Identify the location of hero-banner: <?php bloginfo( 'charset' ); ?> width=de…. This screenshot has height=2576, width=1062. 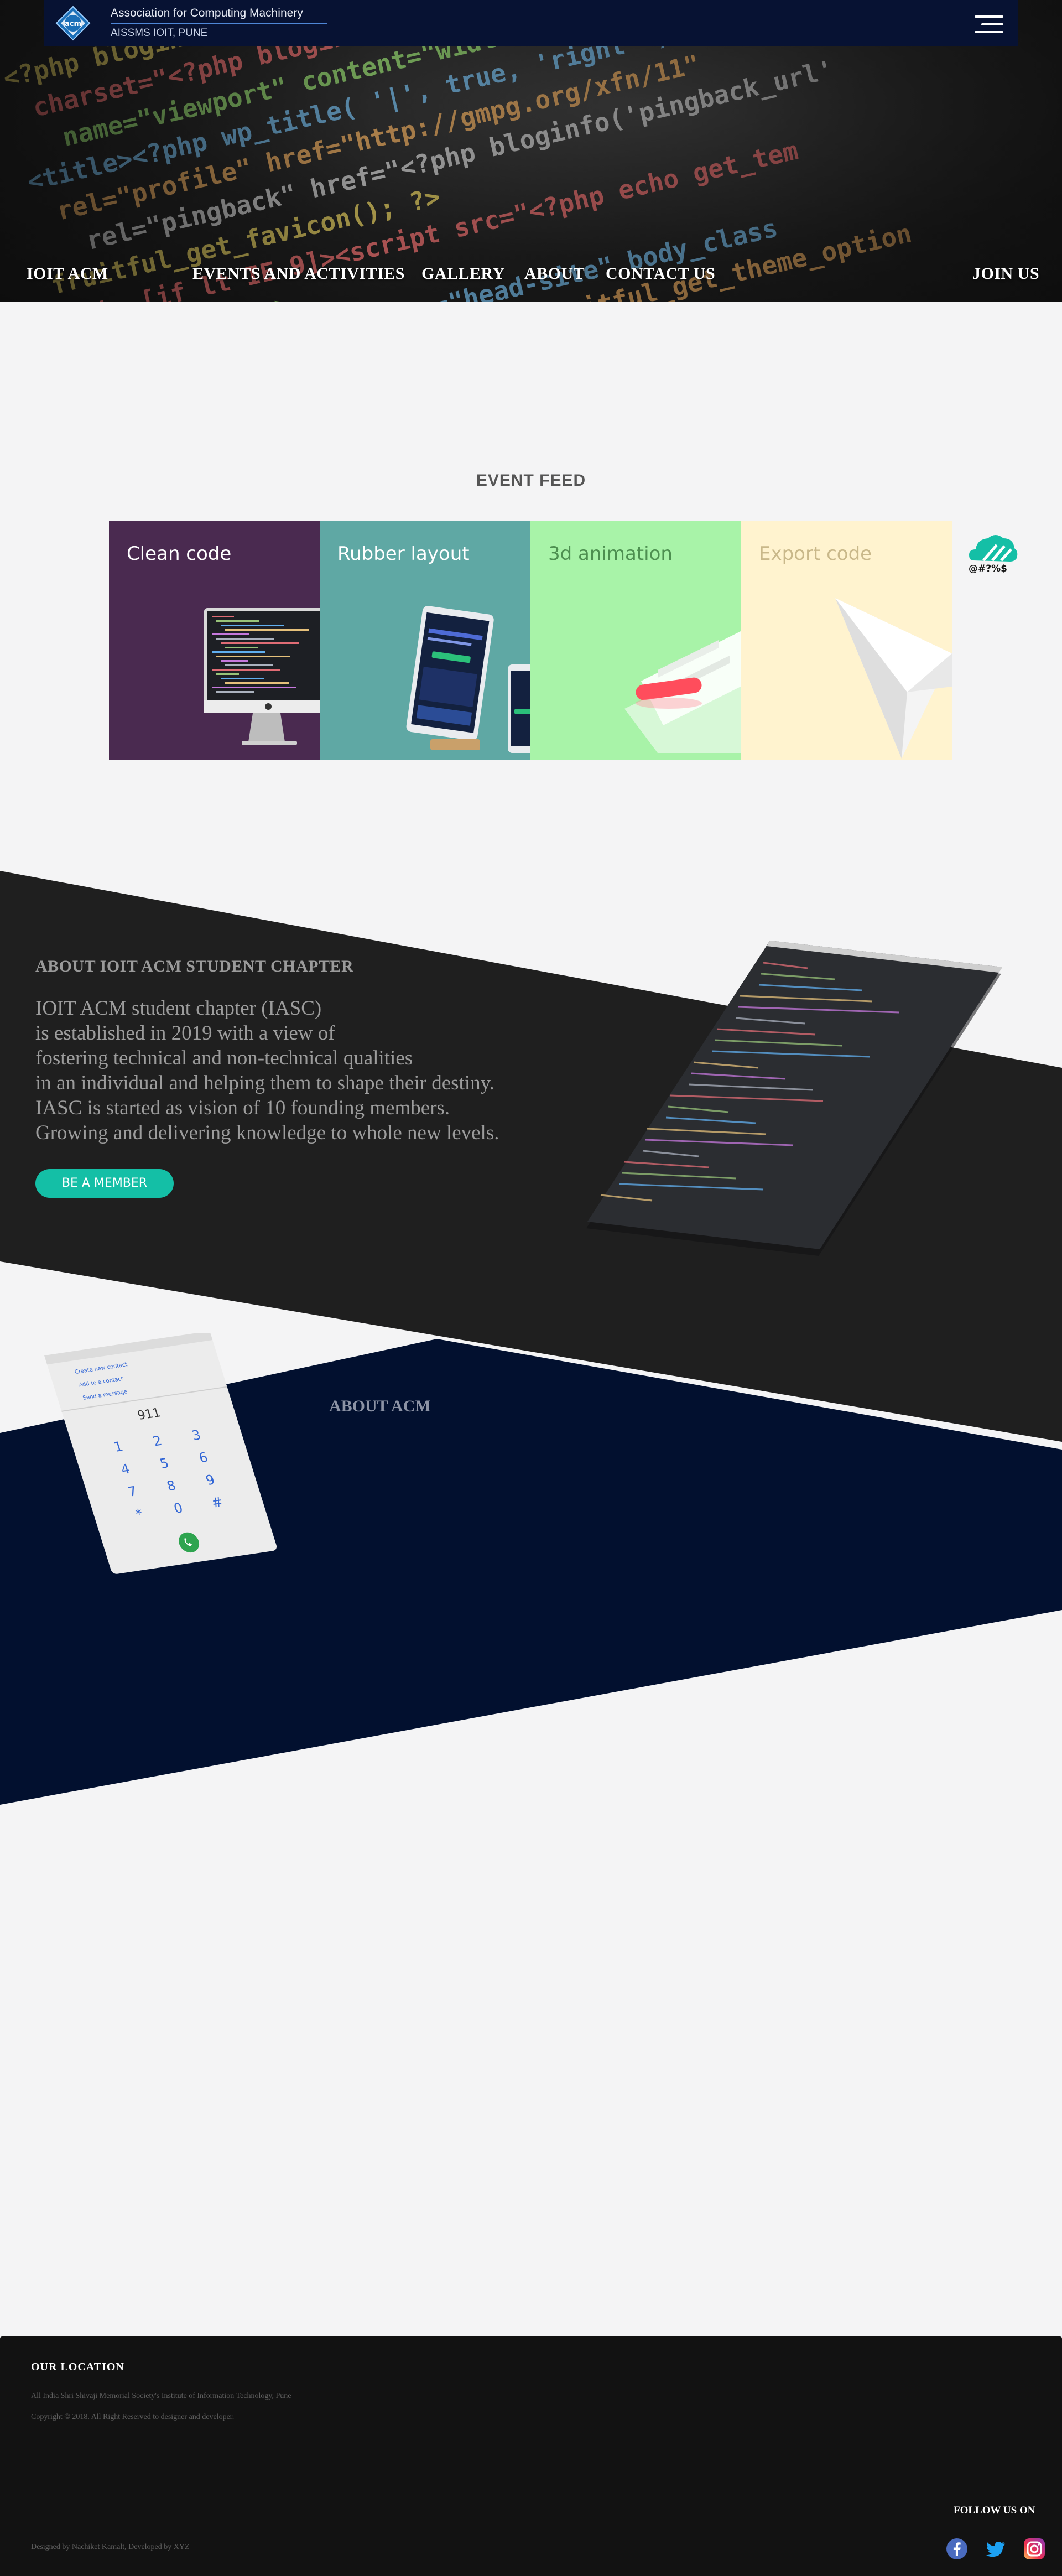
(531, 151).